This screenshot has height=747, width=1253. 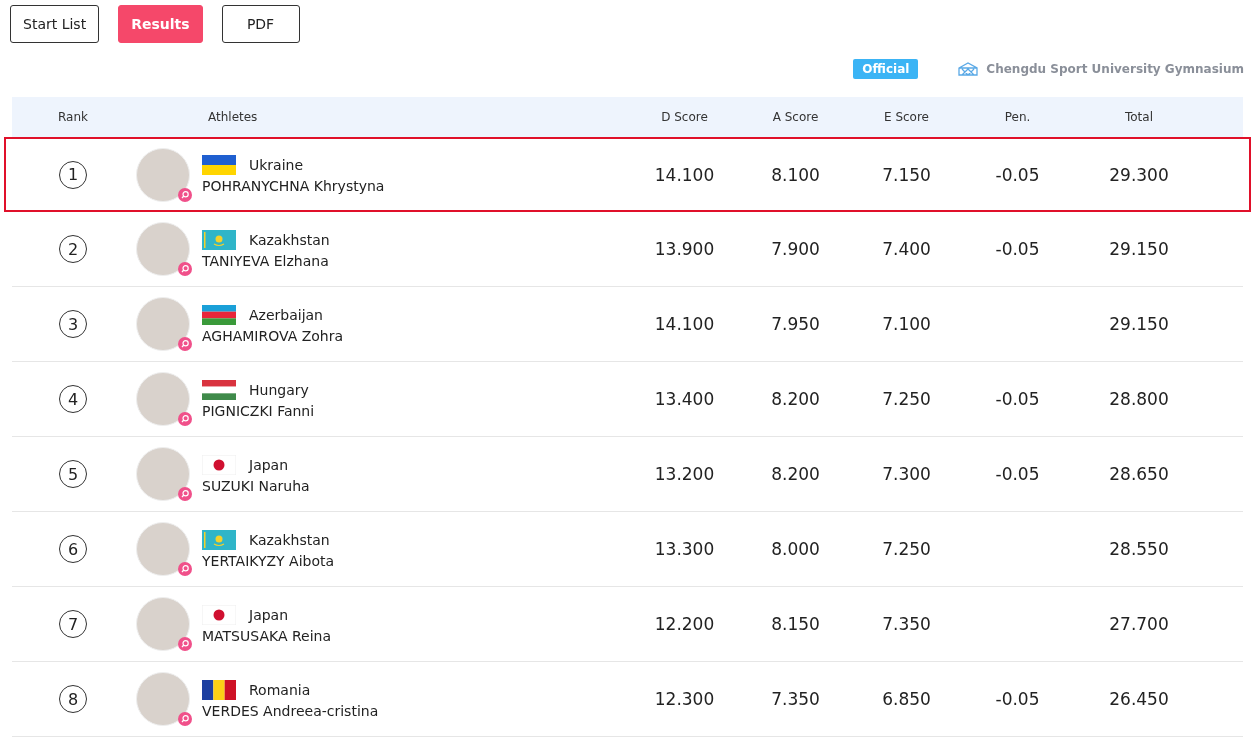 What do you see at coordinates (906, 174) in the screenshot?
I see `e-score: 7.150` at bounding box center [906, 174].